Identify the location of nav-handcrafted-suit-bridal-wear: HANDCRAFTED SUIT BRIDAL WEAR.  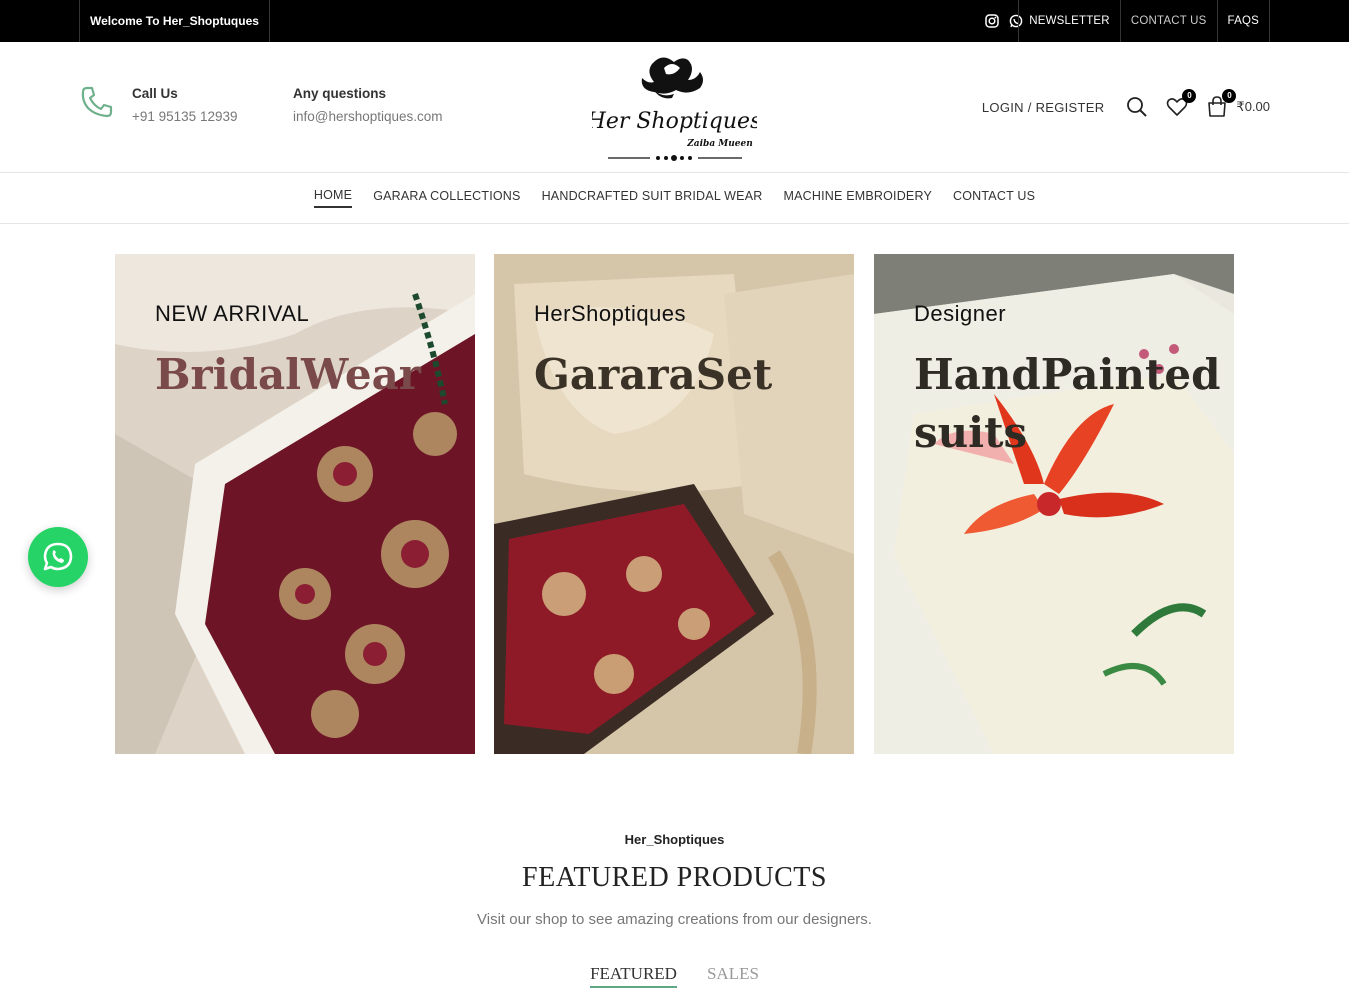
(652, 198).